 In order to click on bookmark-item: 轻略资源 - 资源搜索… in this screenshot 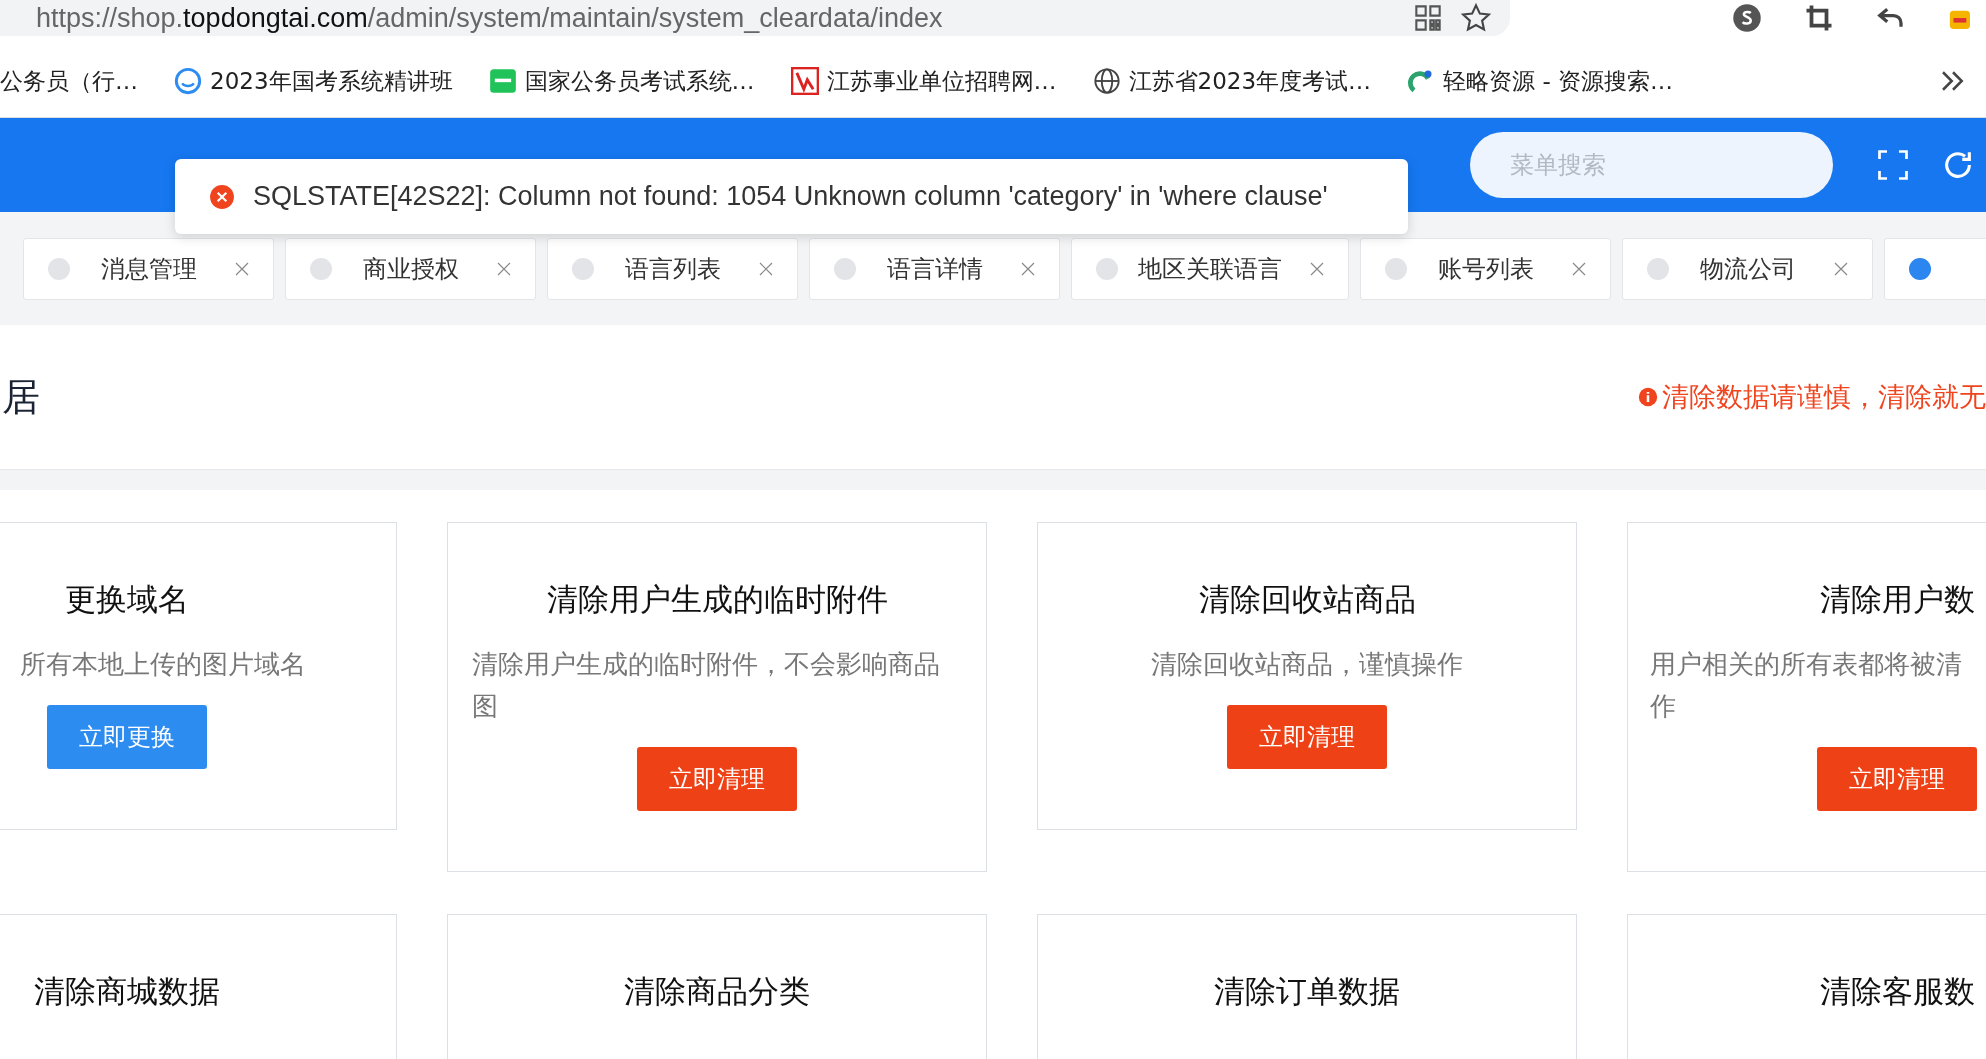, I will do `click(1540, 81)`.